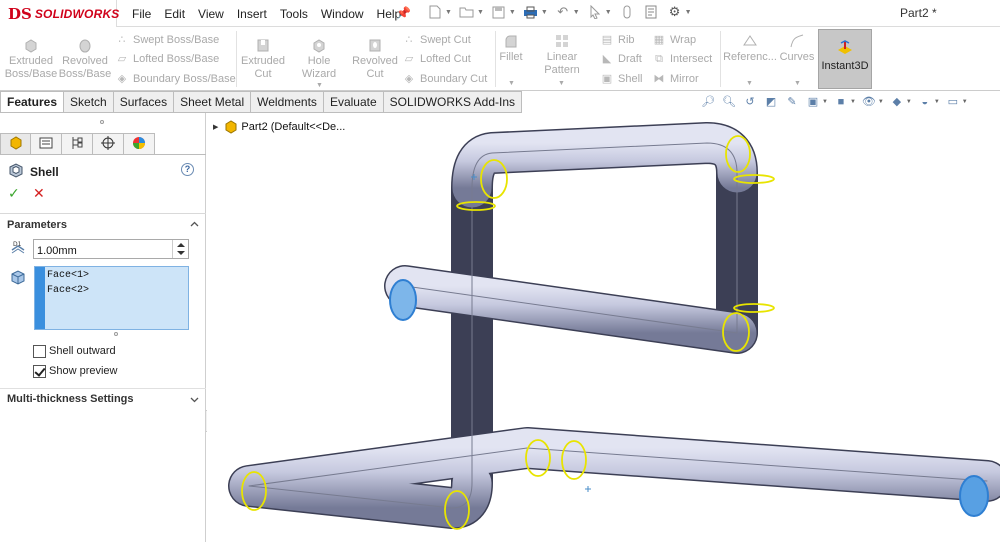  Describe the element at coordinates (881, 102) in the screenshot. I see `hide-show-dropdown-icon: ▼` at that location.